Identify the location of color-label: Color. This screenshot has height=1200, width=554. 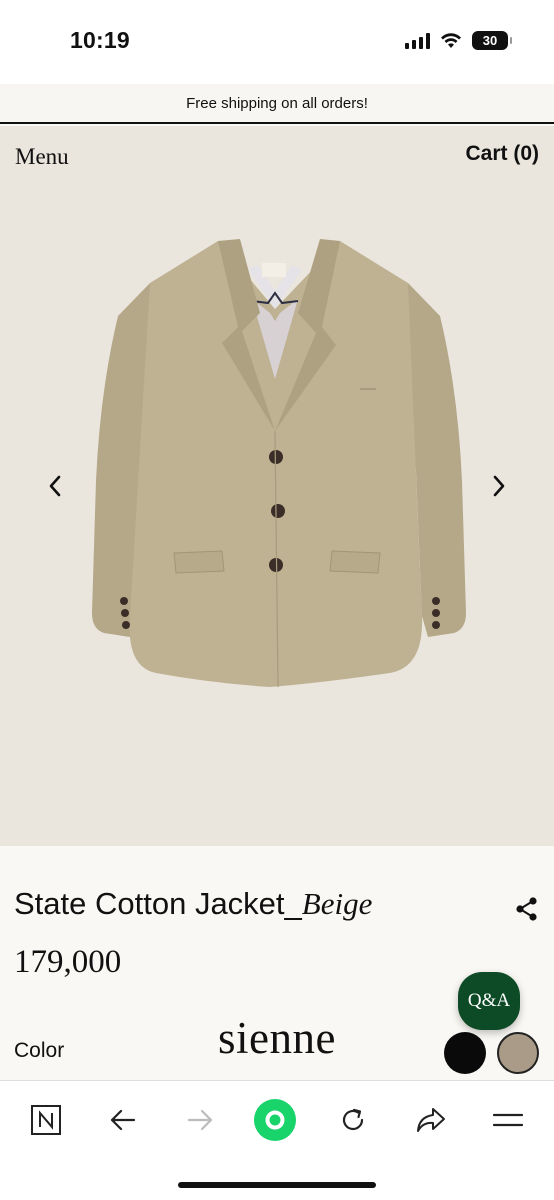
(39, 1050).